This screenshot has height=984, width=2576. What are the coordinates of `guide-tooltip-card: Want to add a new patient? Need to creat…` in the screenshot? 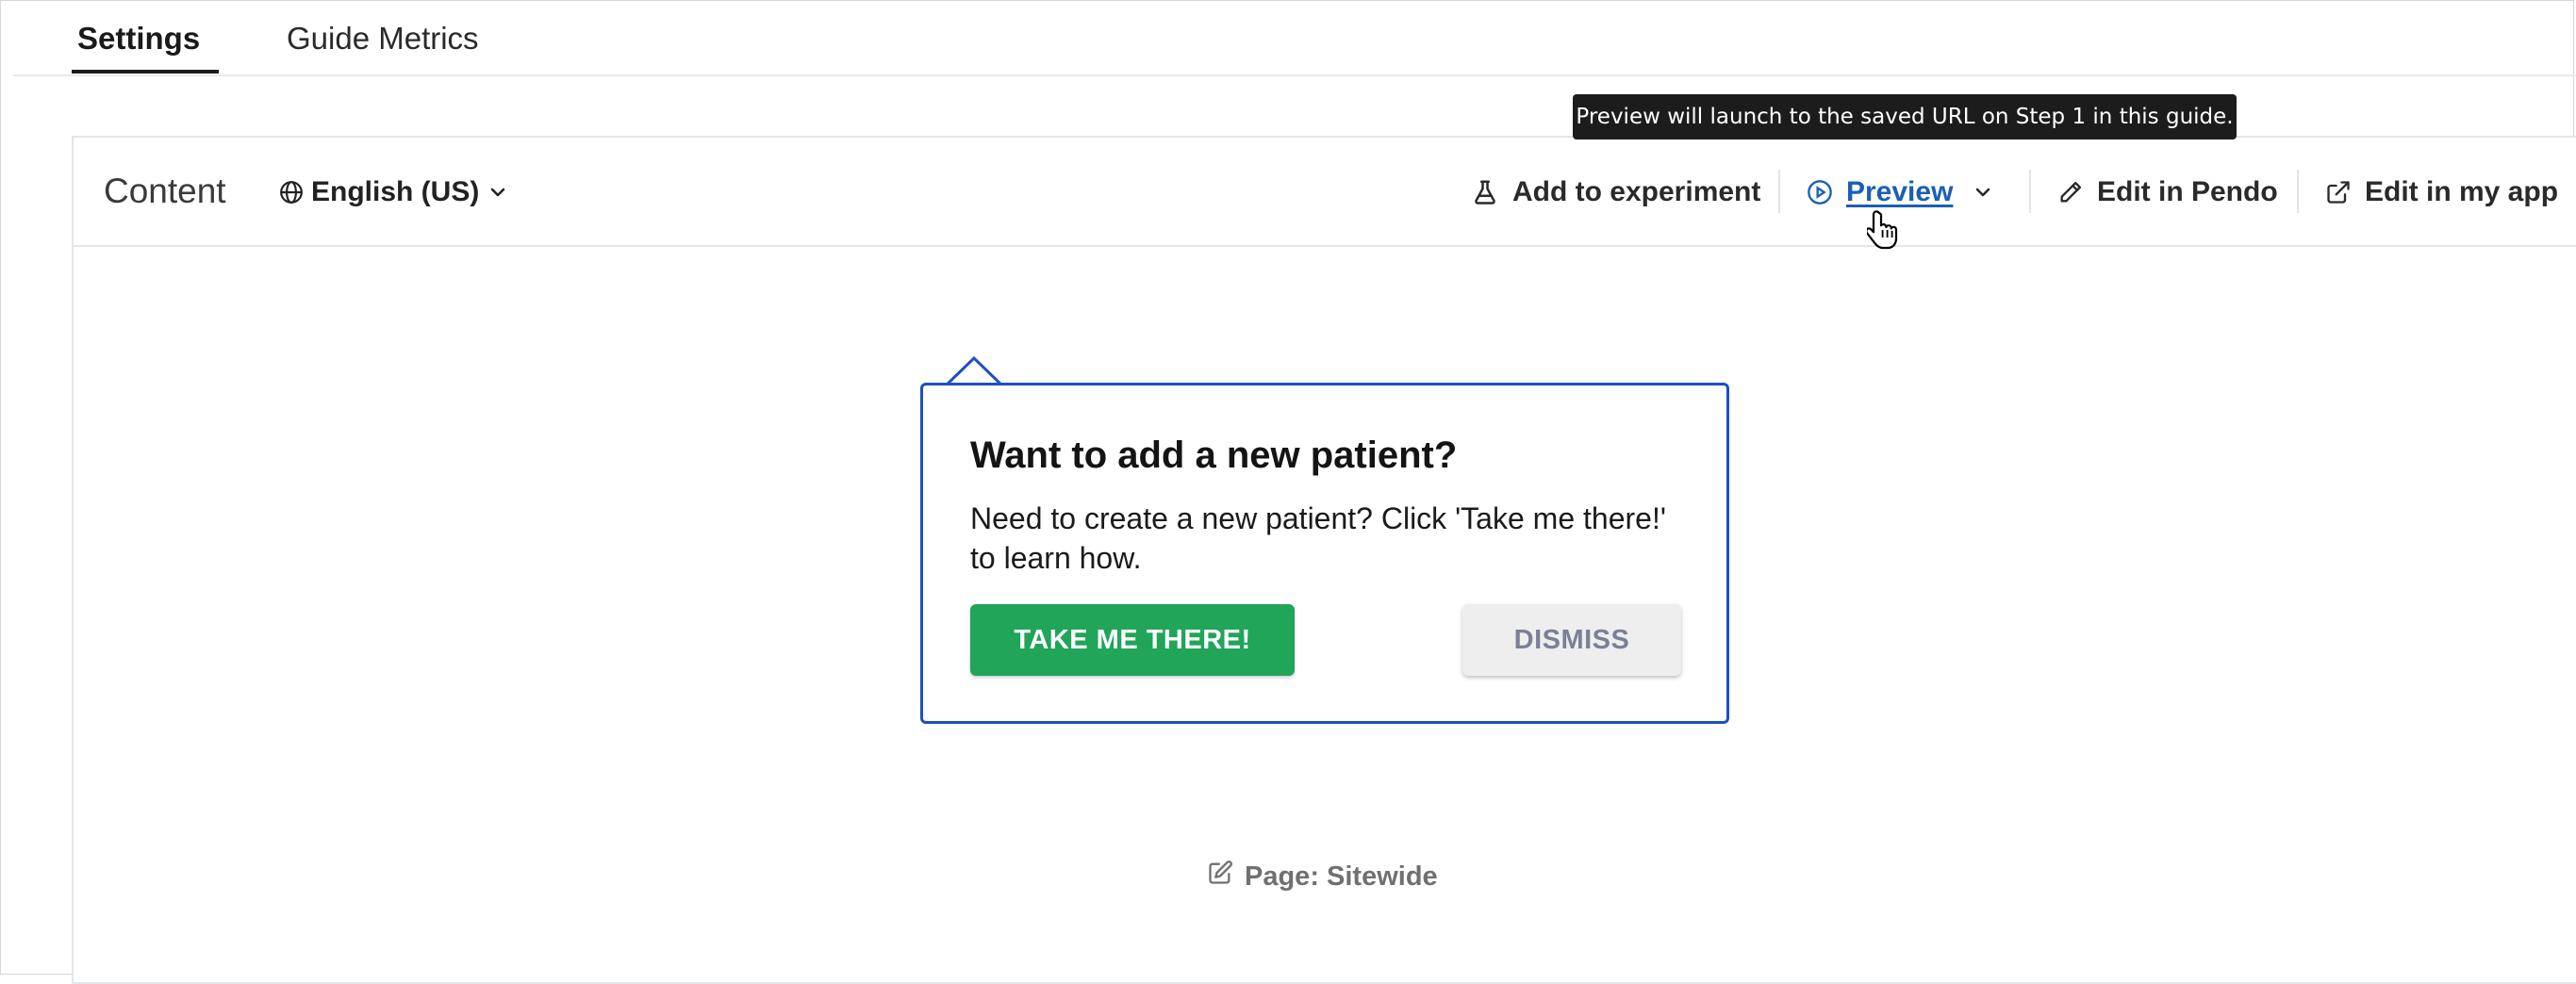 It's located at (1324, 553).